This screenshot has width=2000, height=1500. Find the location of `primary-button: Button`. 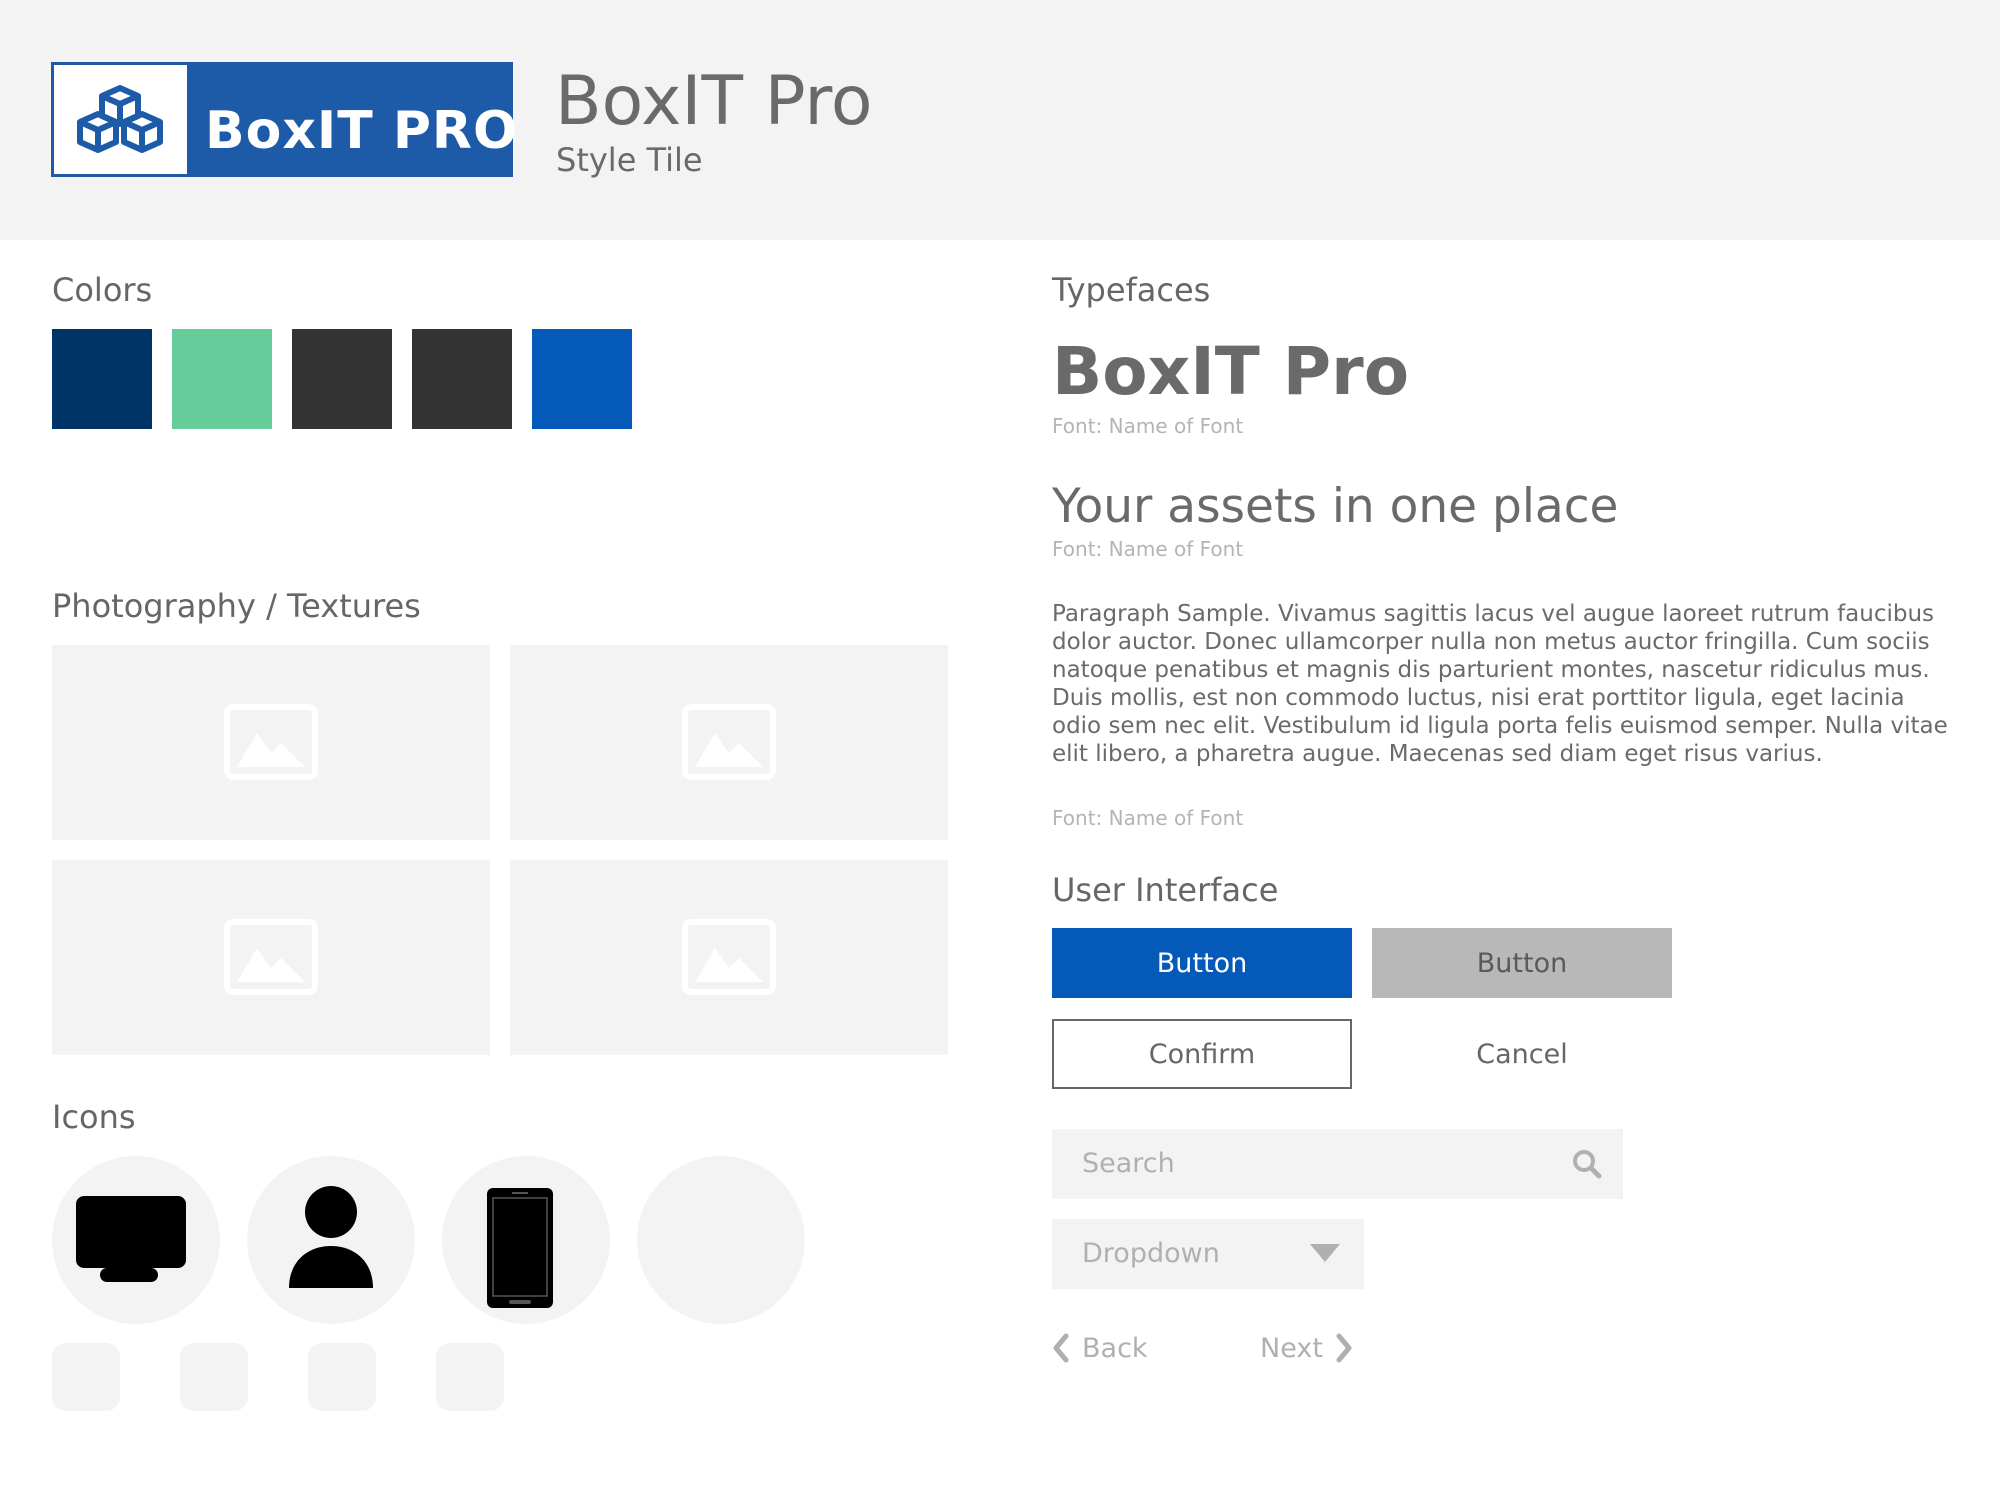

primary-button: Button is located at coordinates (1202, 963).